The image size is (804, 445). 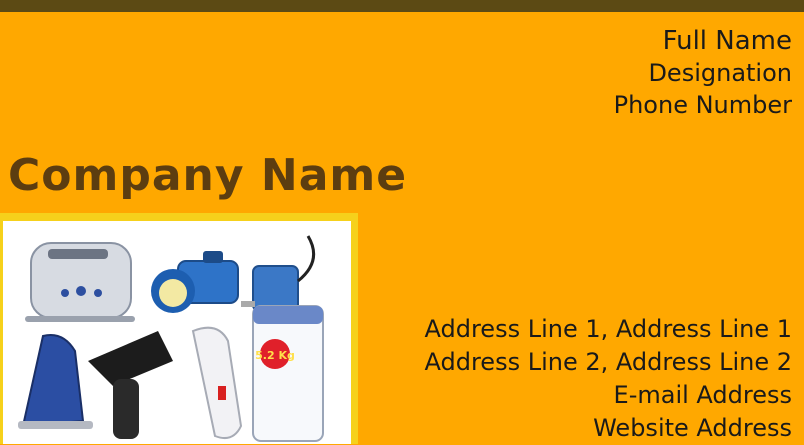 What do you see at coordinates (278, 273) in the screenshot?
I see `charger-icon` at bounding box center [278, 273].